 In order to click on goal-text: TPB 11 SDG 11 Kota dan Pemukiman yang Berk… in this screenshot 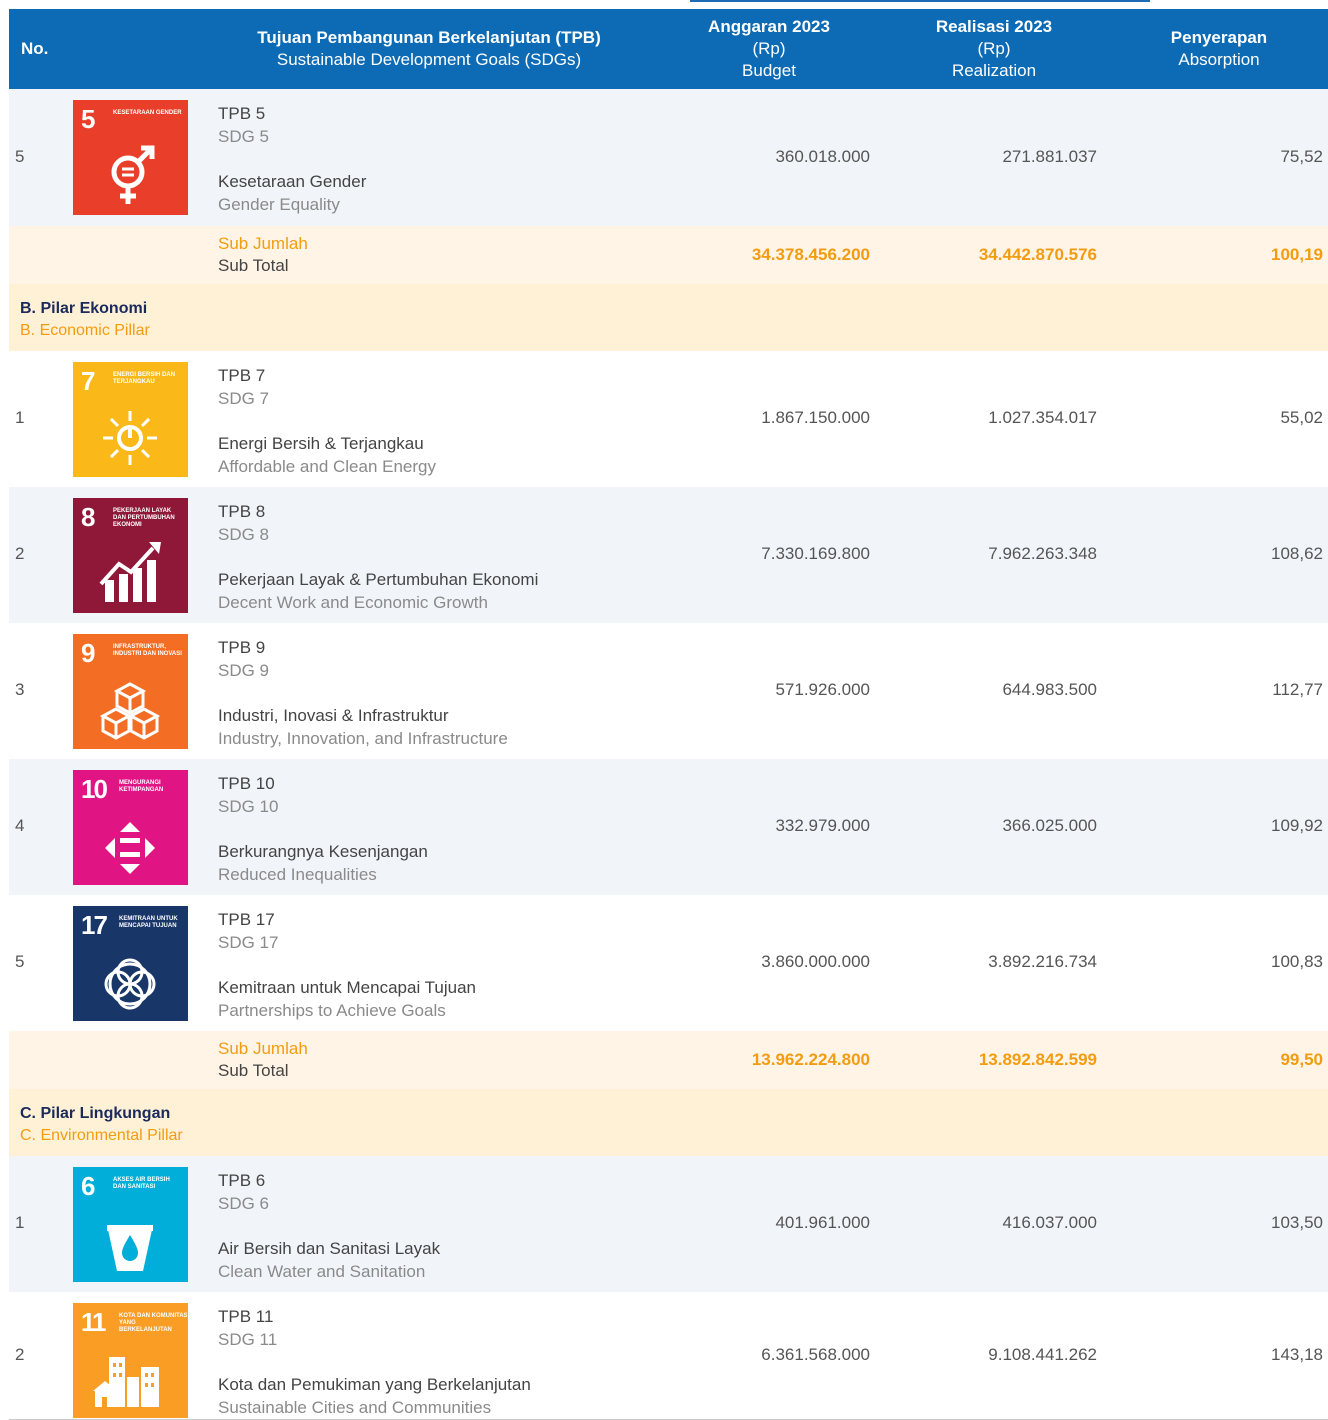, I will do `click(374, 1362)`.